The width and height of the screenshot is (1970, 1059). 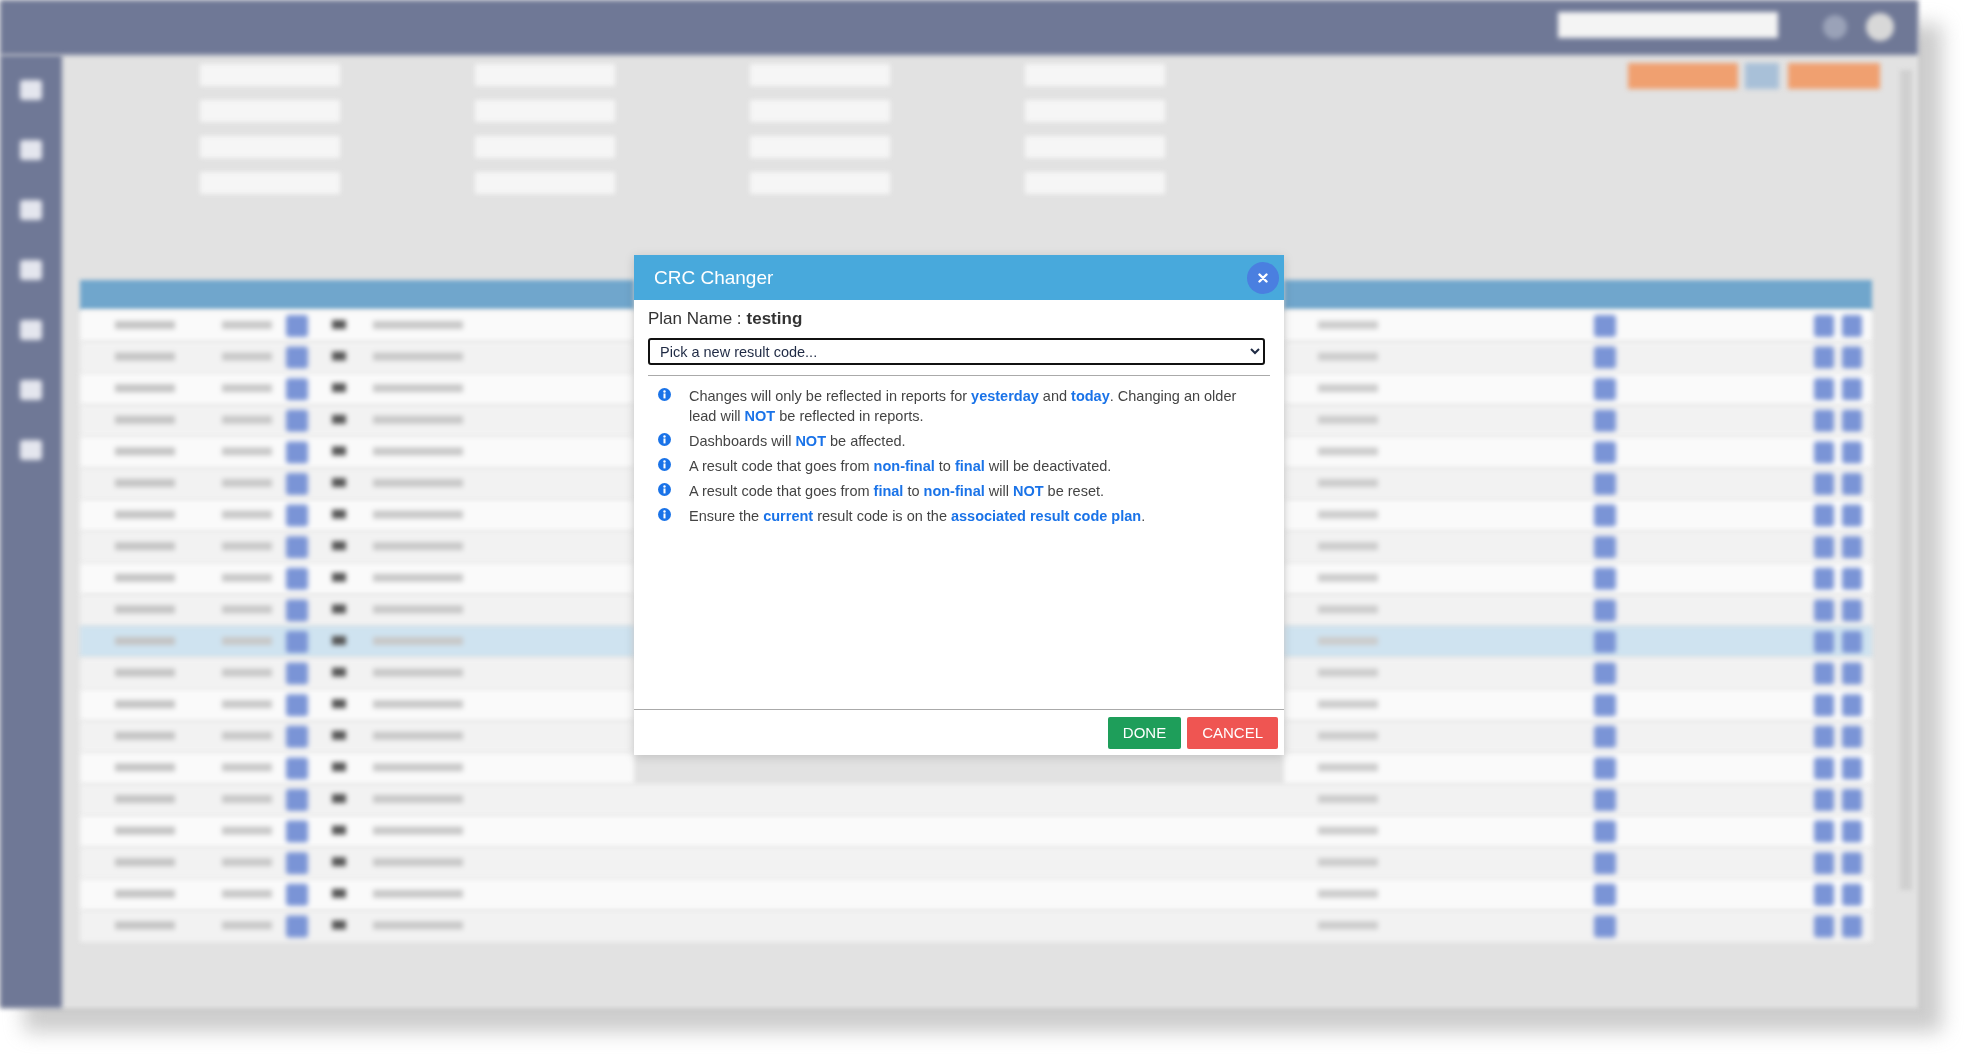 What do you see at coordinates (1144, 732) in the screenshot?
I see `done-button: DONE` at bounding box center [1144, 732].